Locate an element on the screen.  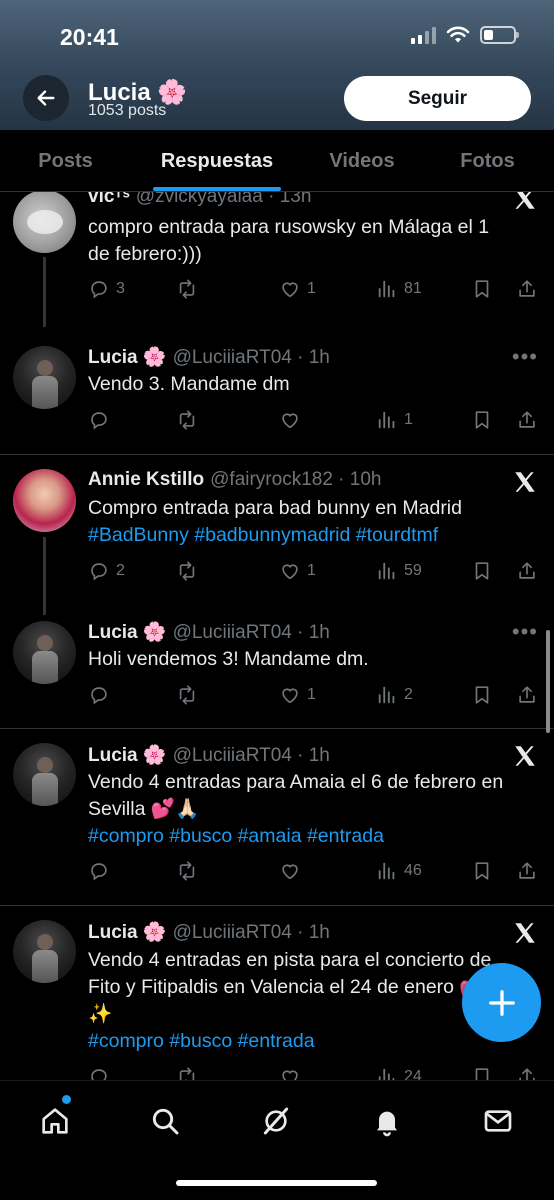
repost-icon is located at coordinates (187, 420).